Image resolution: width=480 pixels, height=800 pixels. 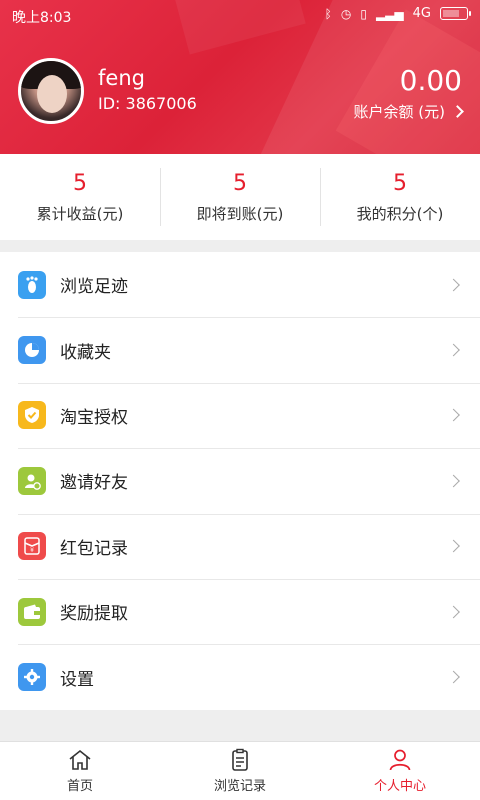 I want to click on stat-label: 累计收益(元), so click(x=80, y=213).